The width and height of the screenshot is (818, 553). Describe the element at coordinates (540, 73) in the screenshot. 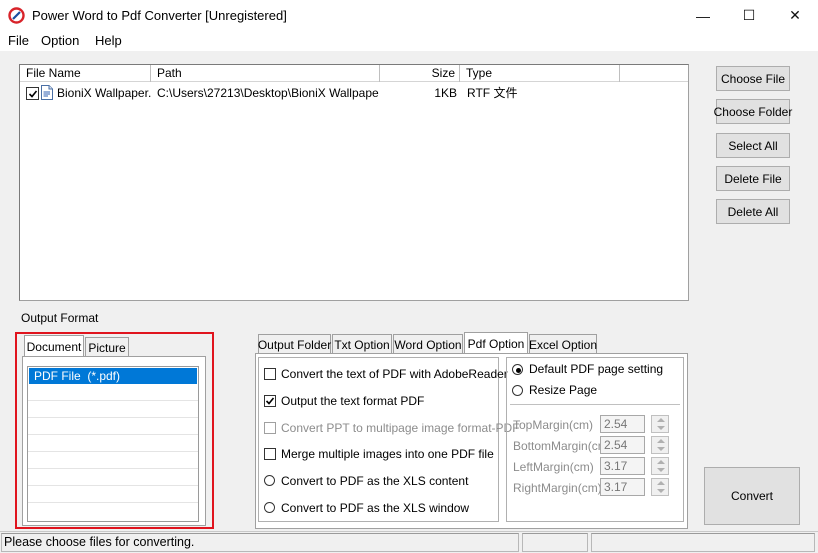

I see `column-type: Type` at that location.